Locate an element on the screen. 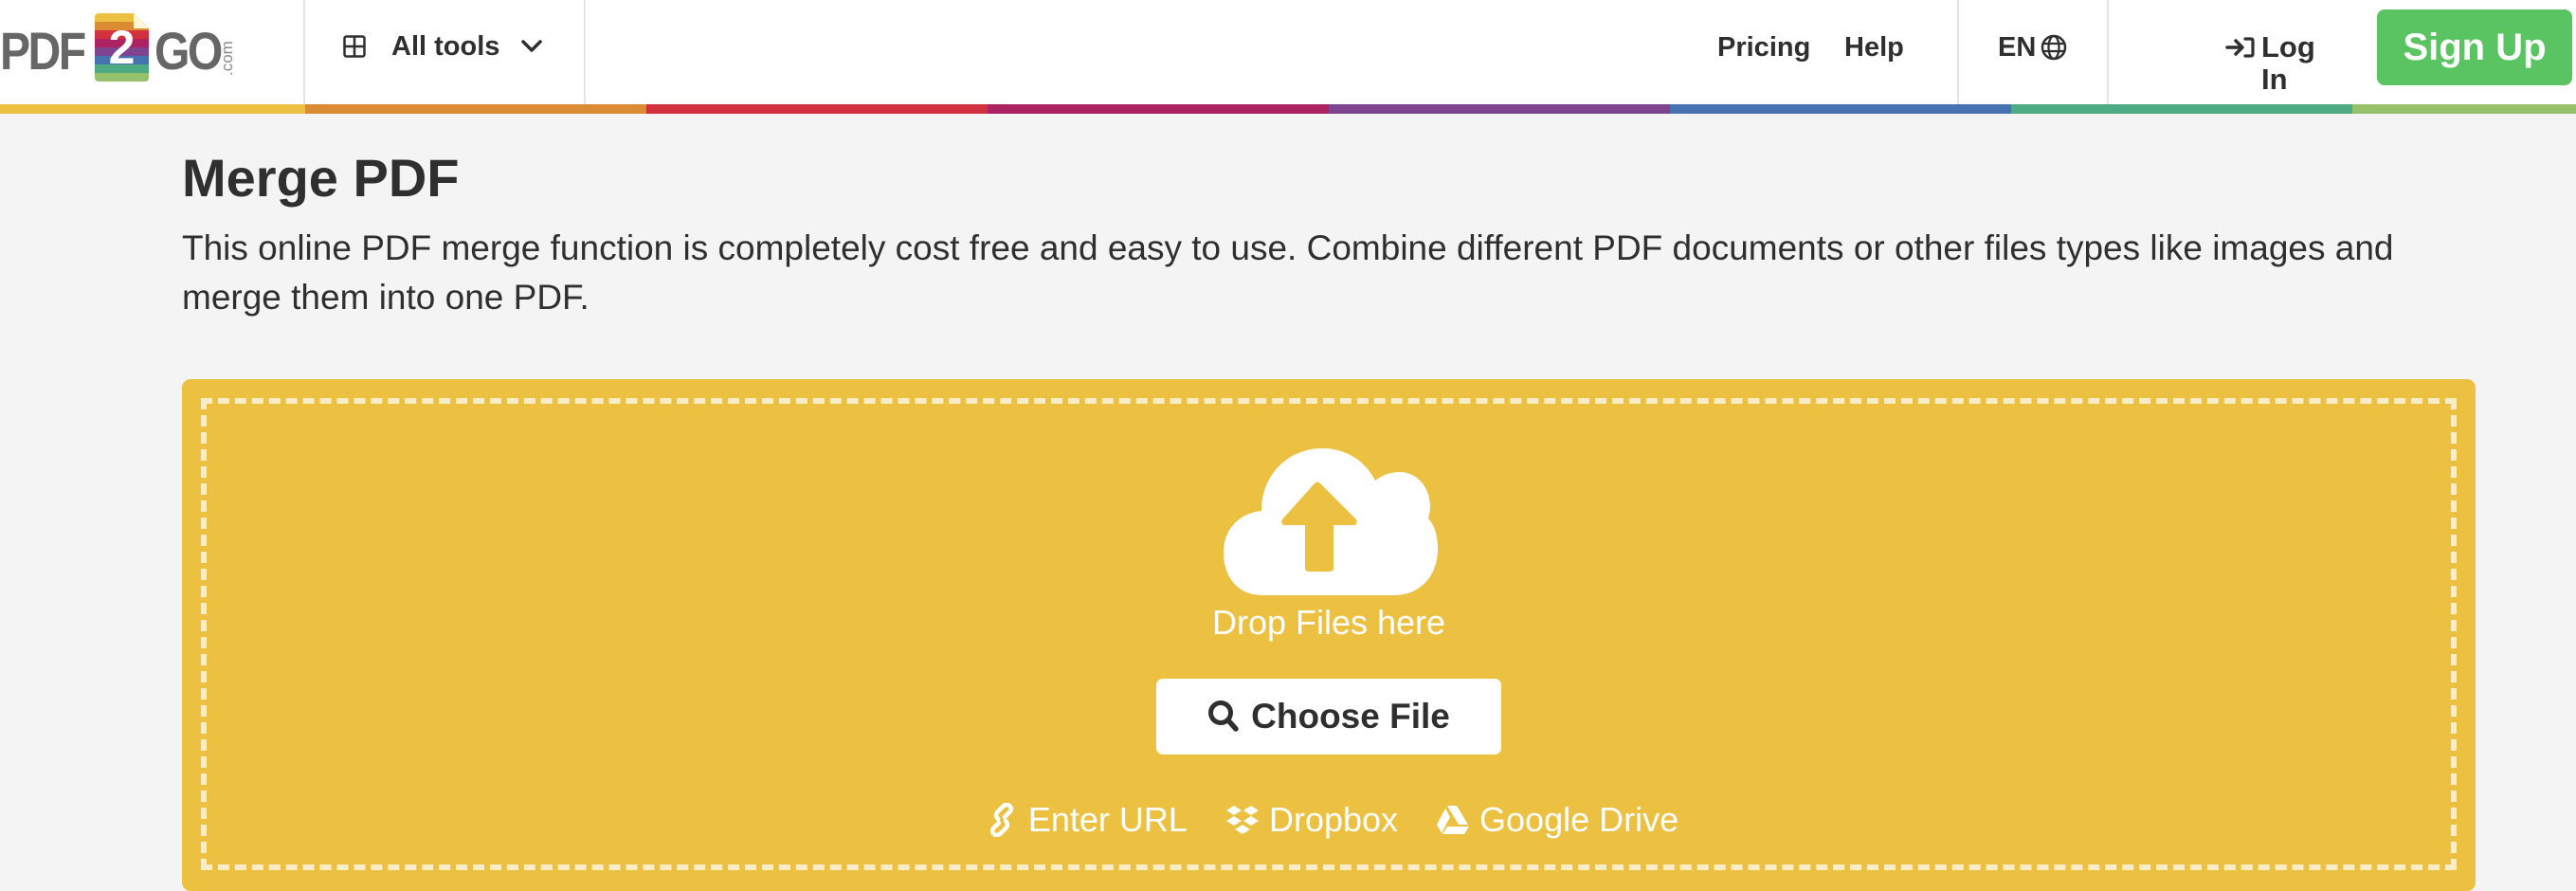 The image size is (2576, 891). language-selector: EN is located at coordinates (2036, 47).